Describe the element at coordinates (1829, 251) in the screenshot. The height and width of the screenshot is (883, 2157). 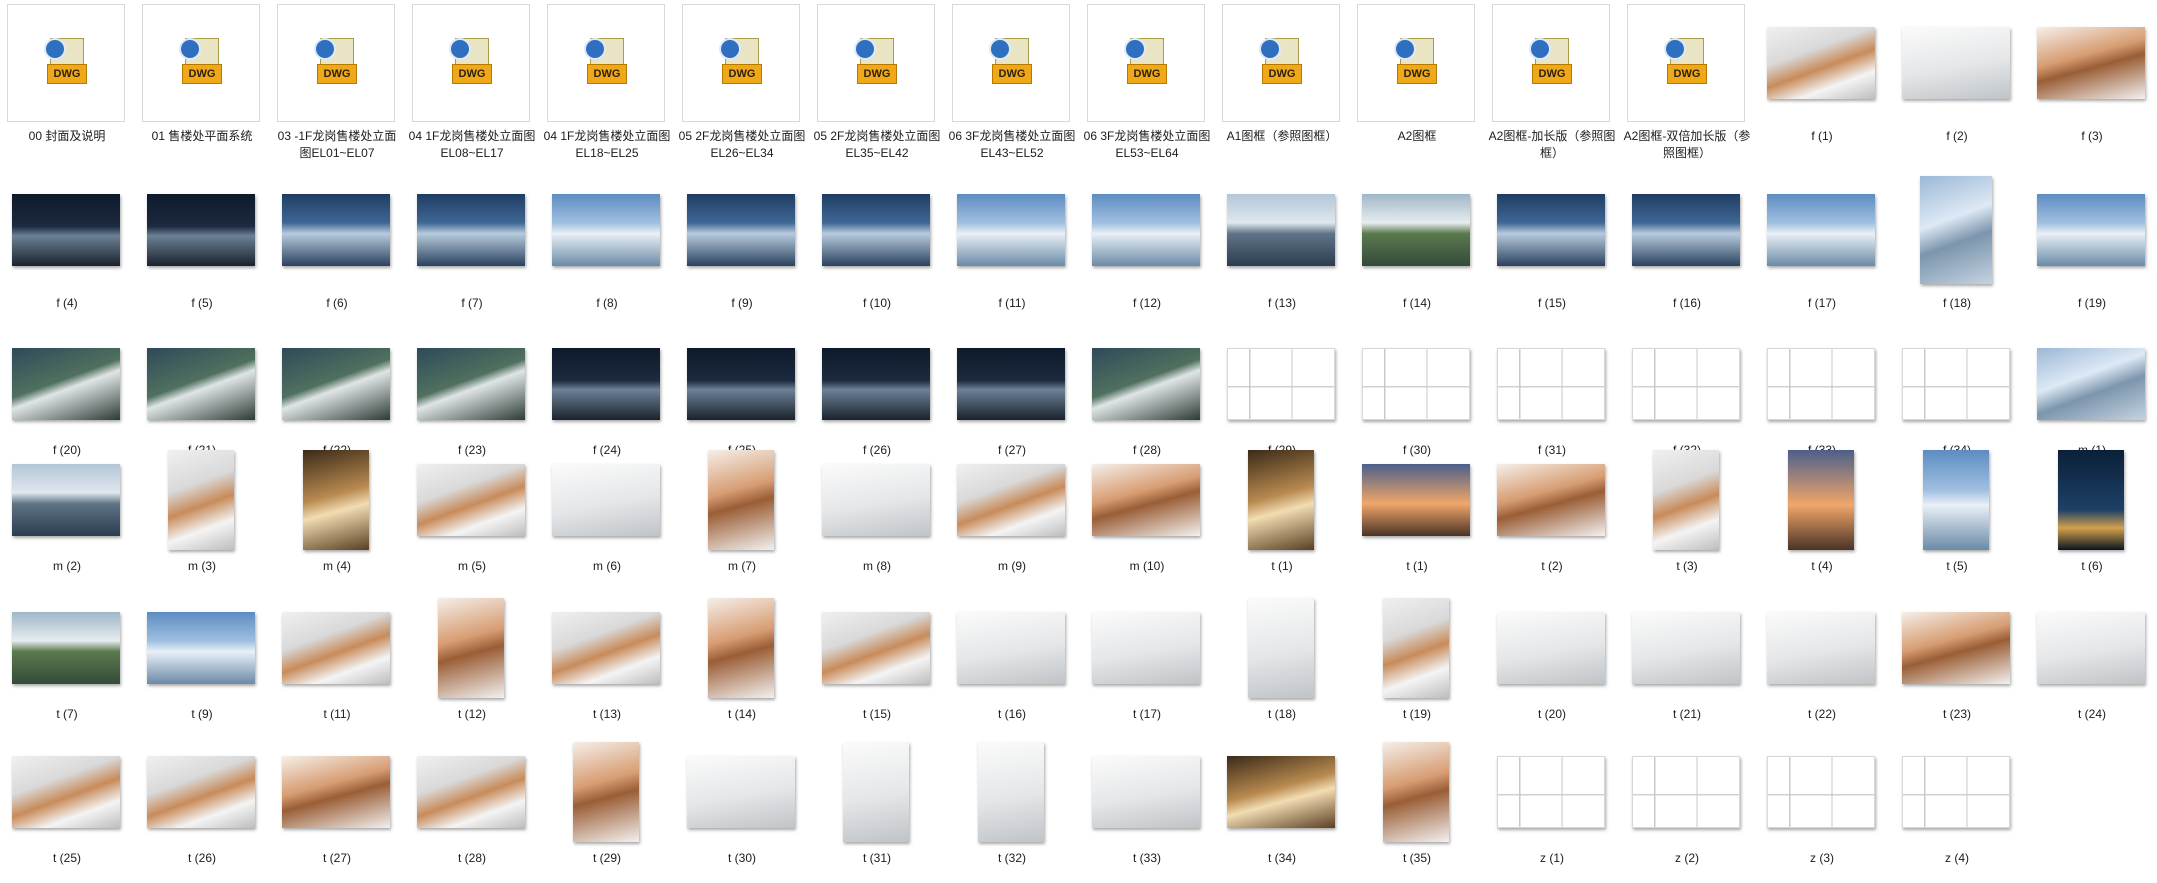
I see `image-file-item: f (17)` at that location.